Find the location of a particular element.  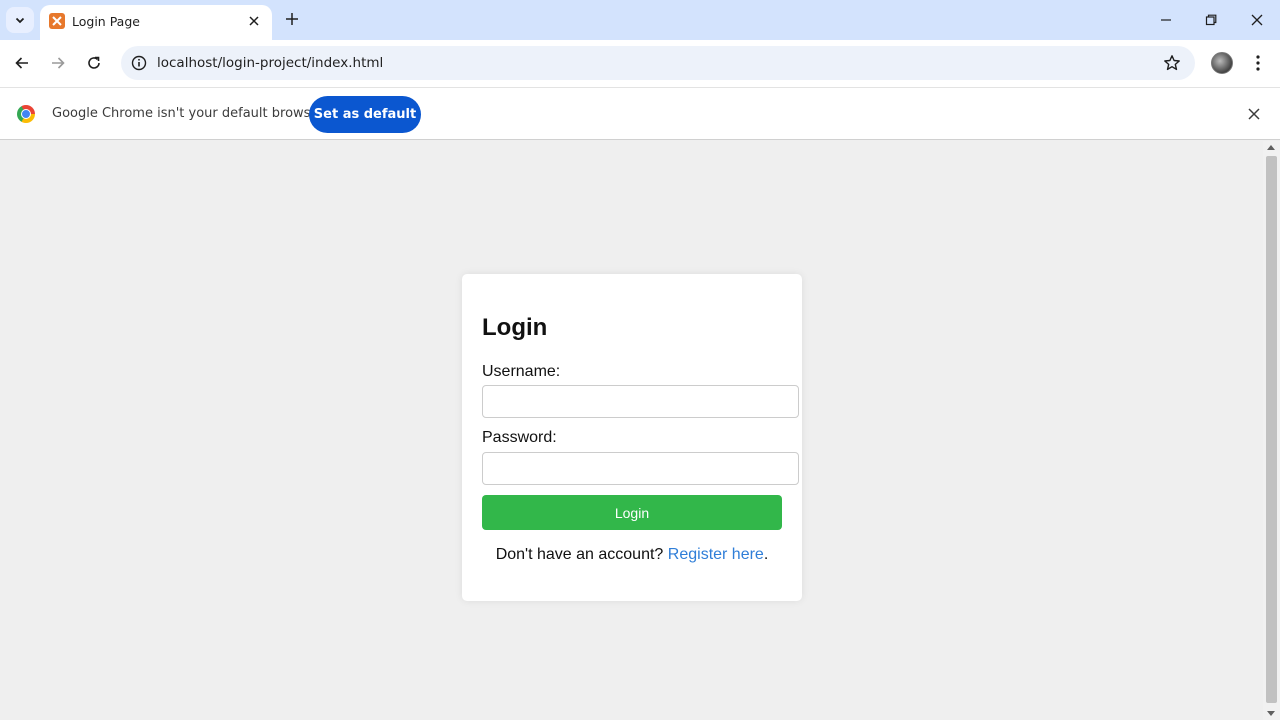

scroll-down-arrow-icon is located at coordinates (1271, 713).